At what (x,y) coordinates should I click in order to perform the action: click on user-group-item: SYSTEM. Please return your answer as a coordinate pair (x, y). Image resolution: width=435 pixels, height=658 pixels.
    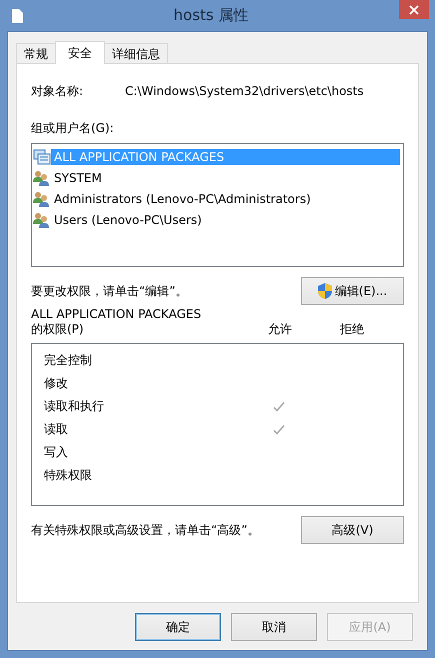
    Looking at the image, I should click on (78, 178).